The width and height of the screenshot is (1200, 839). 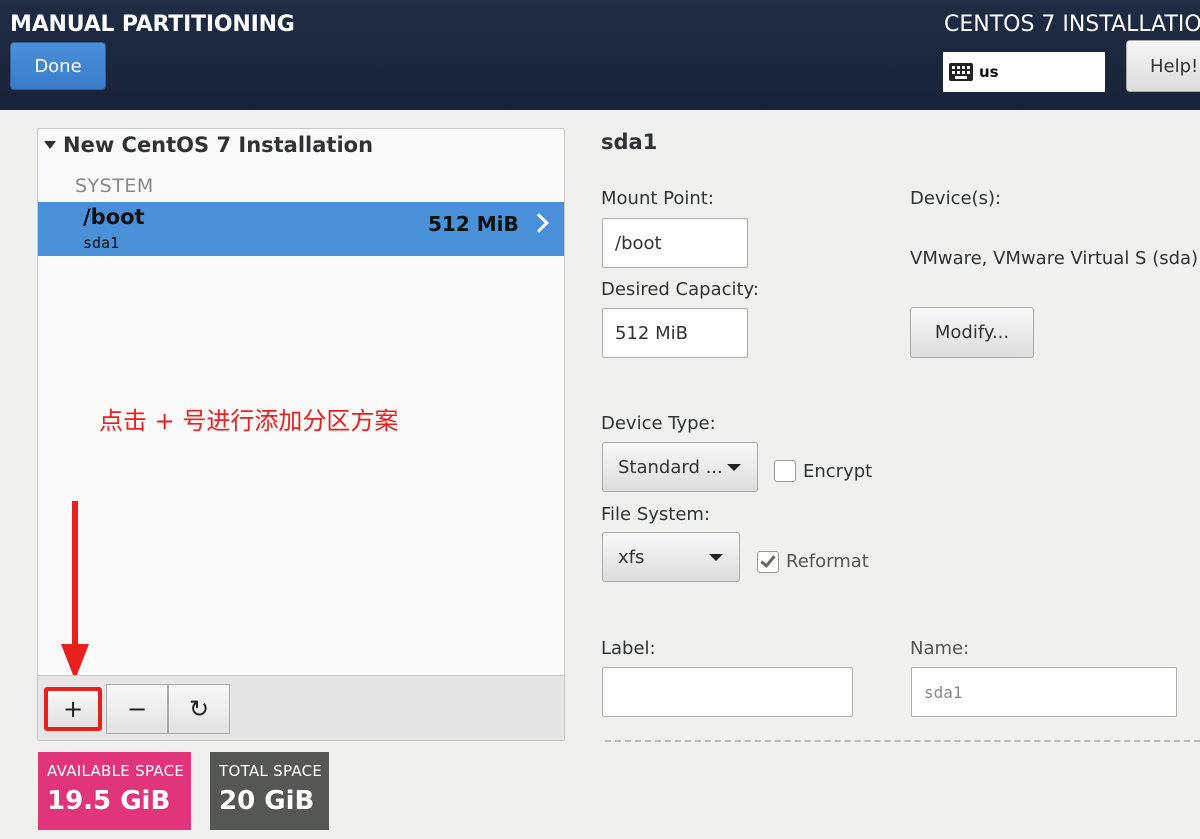 I want to click on add-partition-button: +, so click(x=73, y=709).